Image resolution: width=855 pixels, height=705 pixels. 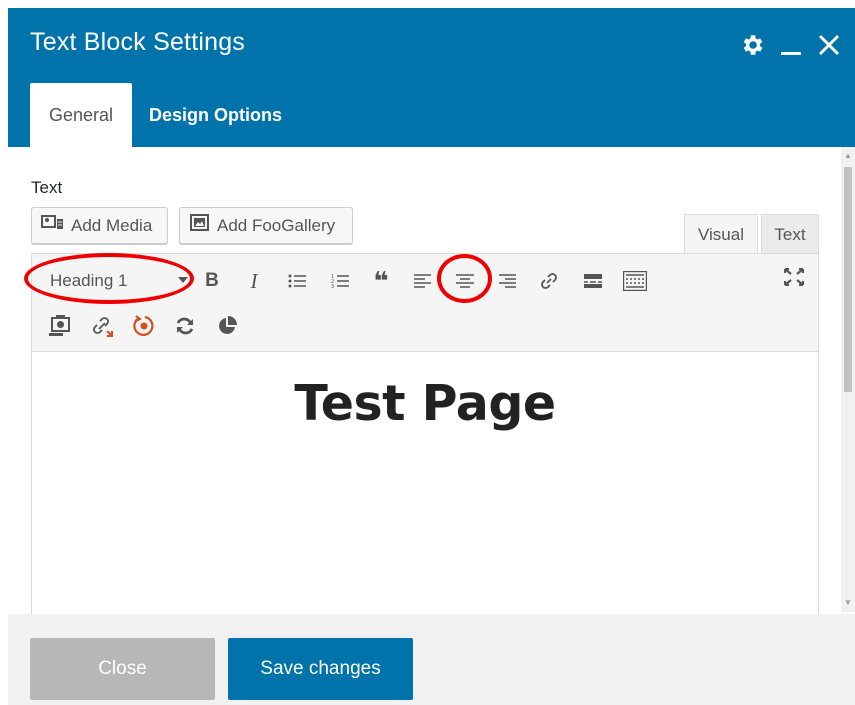 I want to click on dialog-footer: Close Save changes, so click(x=431, y=659).